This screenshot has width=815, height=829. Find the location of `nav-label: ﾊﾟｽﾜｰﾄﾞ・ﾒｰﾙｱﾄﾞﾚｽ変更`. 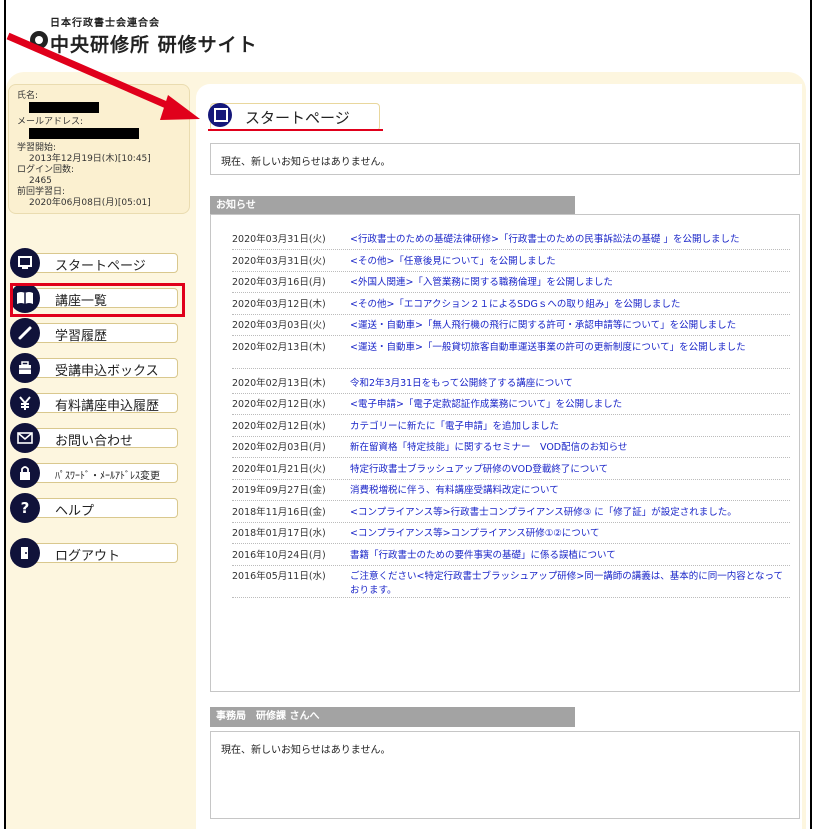

nav-label: ﾊﾟｽﾜｰﾄﾞ・ﾒｰﾙｱﾄﾞﾚｽ変更 is located at coordinates (107, 476).